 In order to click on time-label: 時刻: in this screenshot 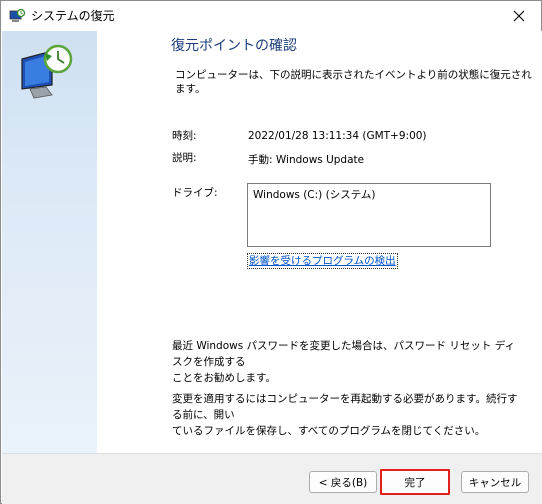, I will do `click(184, 136)`.